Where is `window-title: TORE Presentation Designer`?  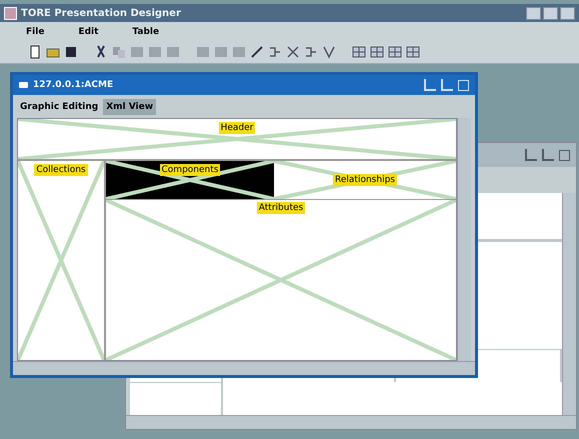
window-title: TORE Presentation Designer is located at coordinates (101, 13).